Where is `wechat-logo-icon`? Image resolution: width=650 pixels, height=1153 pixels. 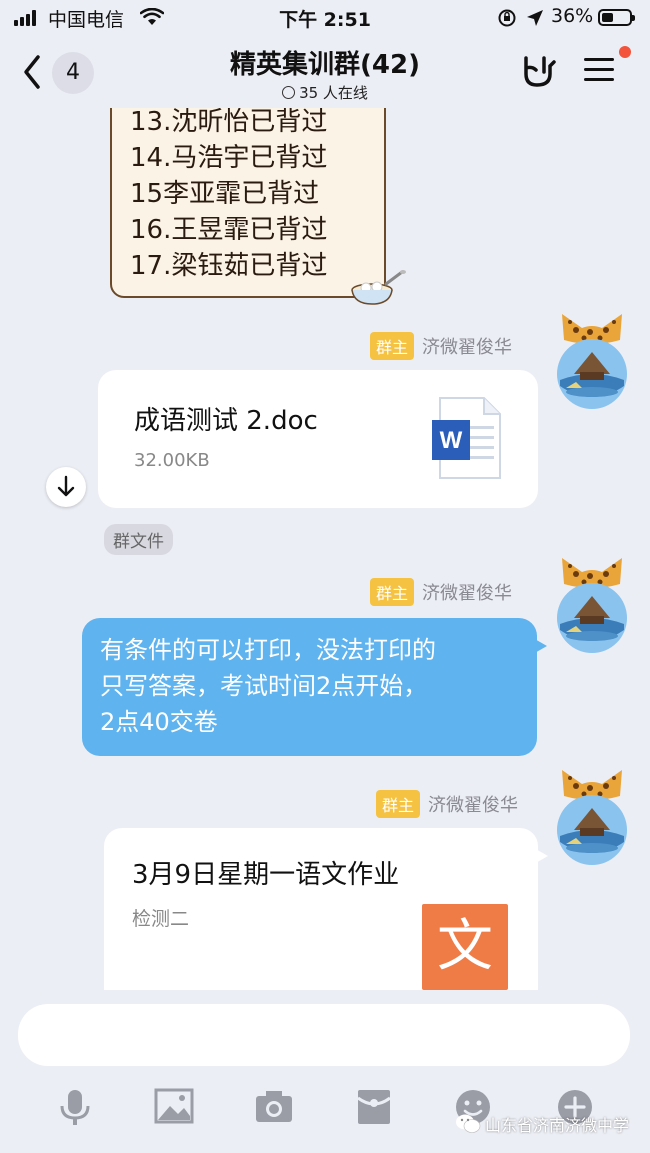
wechat-logo-icon is located at coordinates (468, 1123).